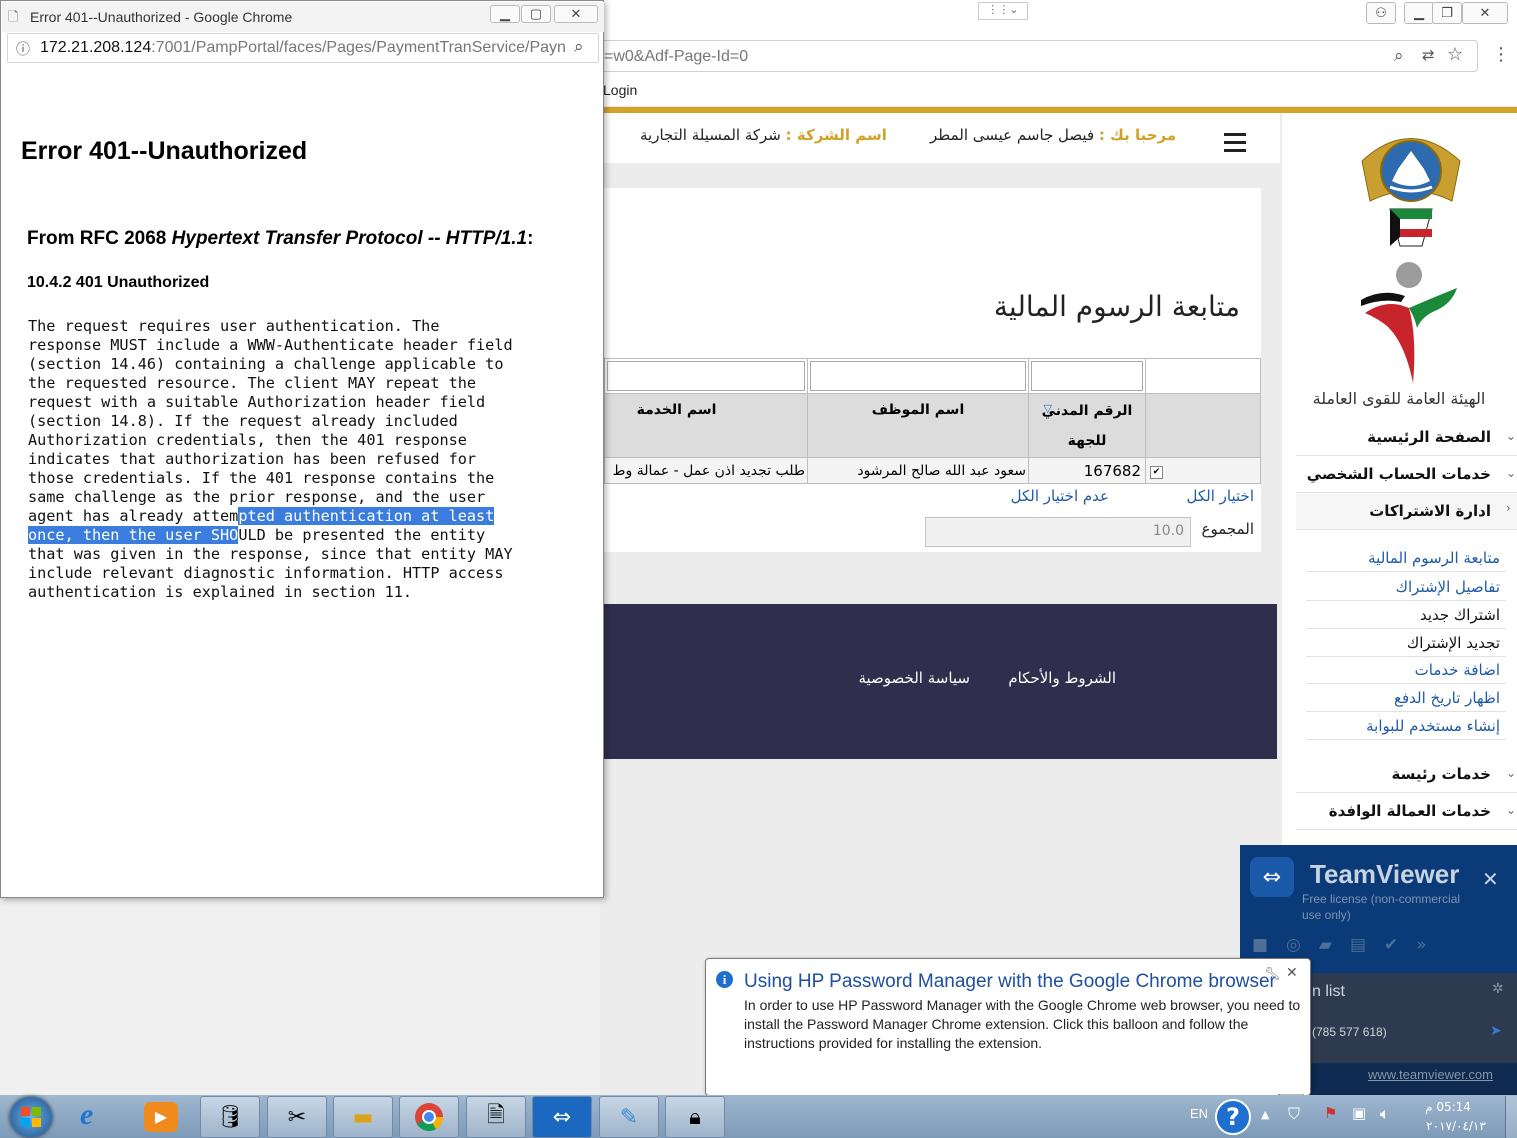 The width and height of the screenshot is (1517, 1138). Describe the element at coordinates (1385, 1114) in the screenshot. I see `volume-icon: 🔈︎` at that location.